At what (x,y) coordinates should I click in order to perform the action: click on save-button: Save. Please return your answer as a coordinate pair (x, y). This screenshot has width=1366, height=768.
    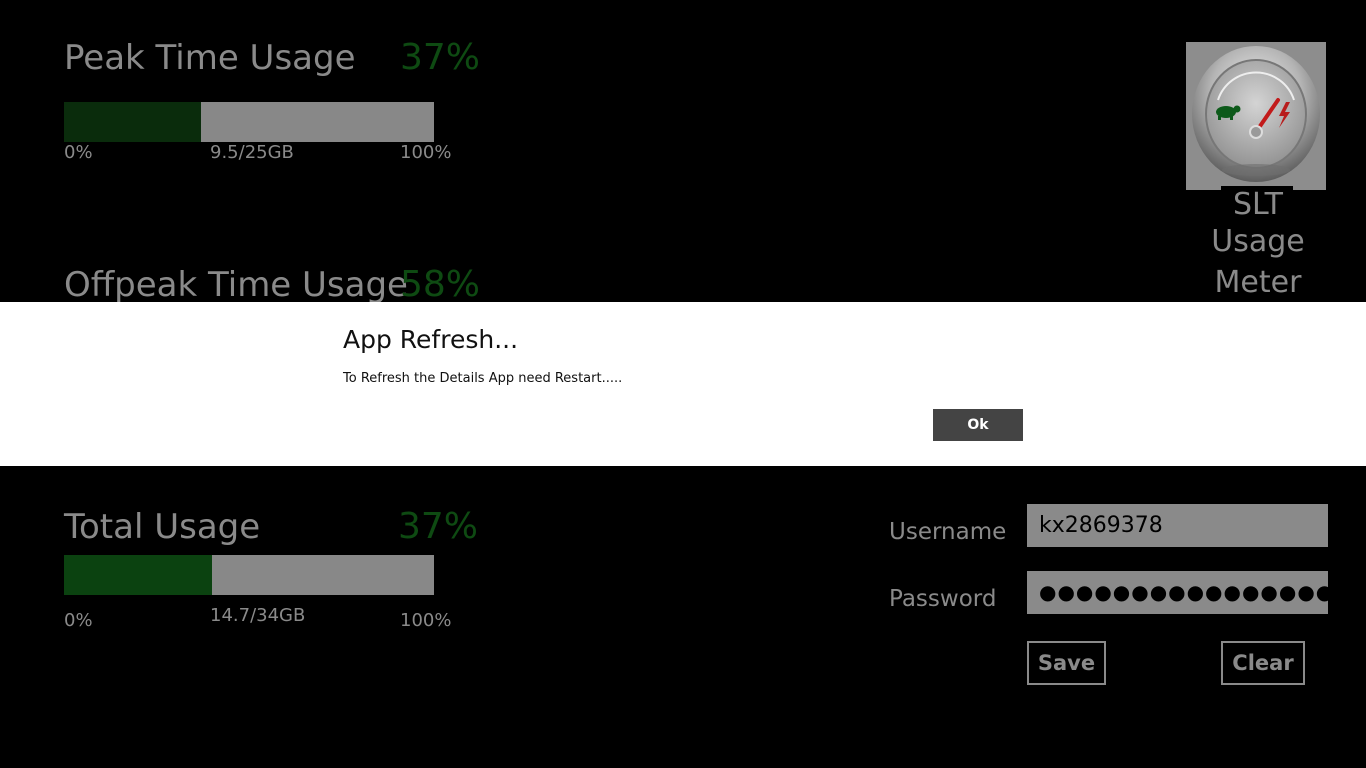
    Looking at the image, I should click on (1066, 663).